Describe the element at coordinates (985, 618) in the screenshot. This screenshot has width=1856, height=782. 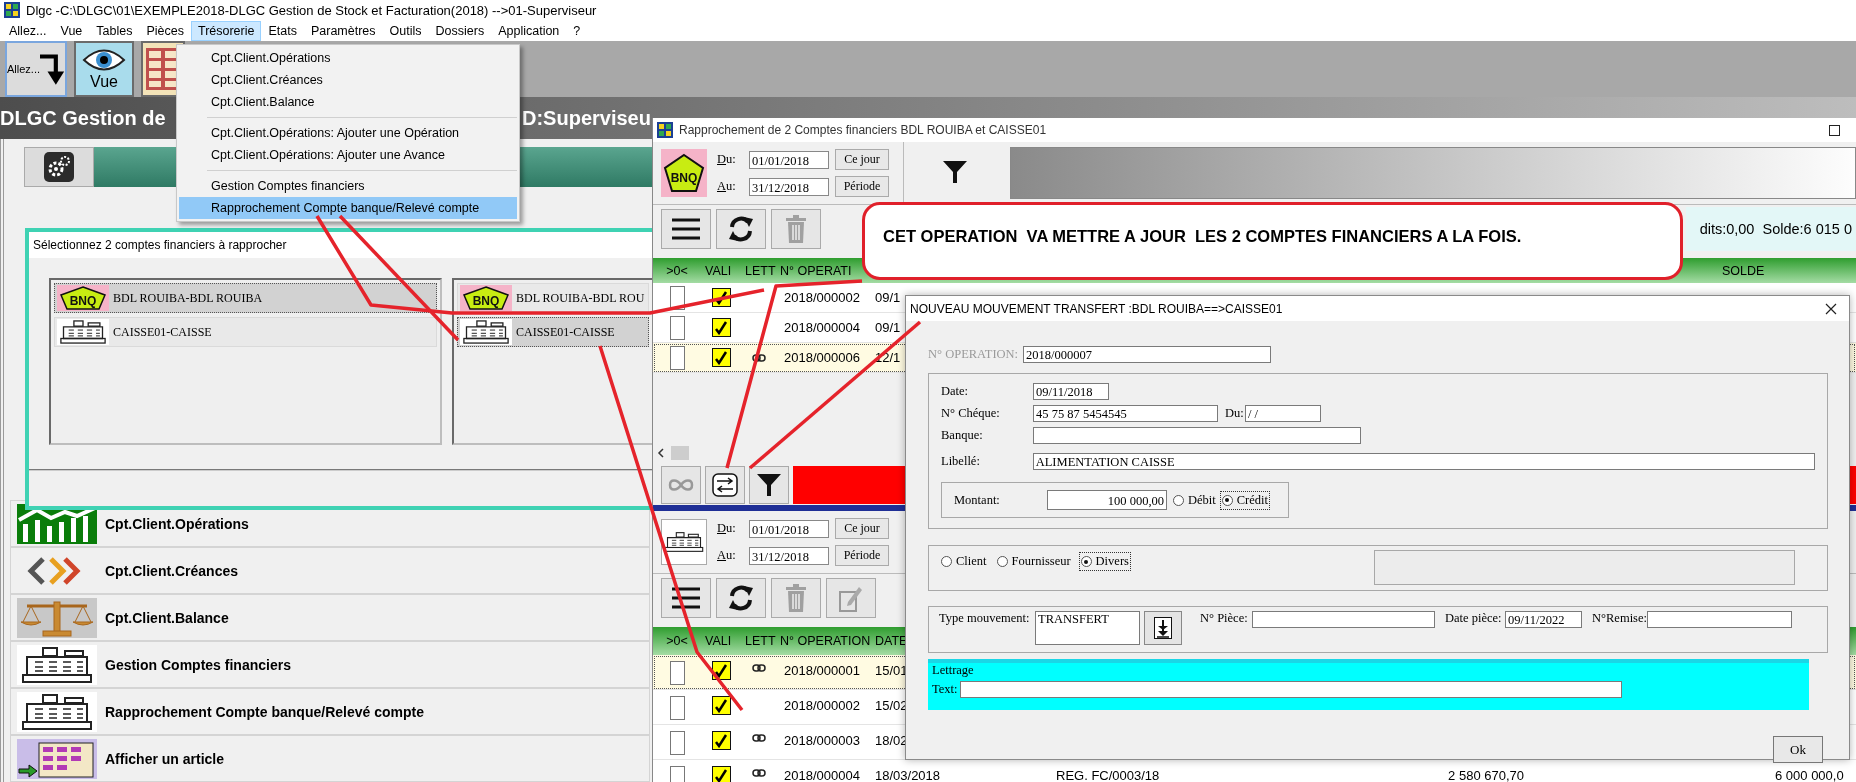
I see `field-label: Type mouvement:` at that location.